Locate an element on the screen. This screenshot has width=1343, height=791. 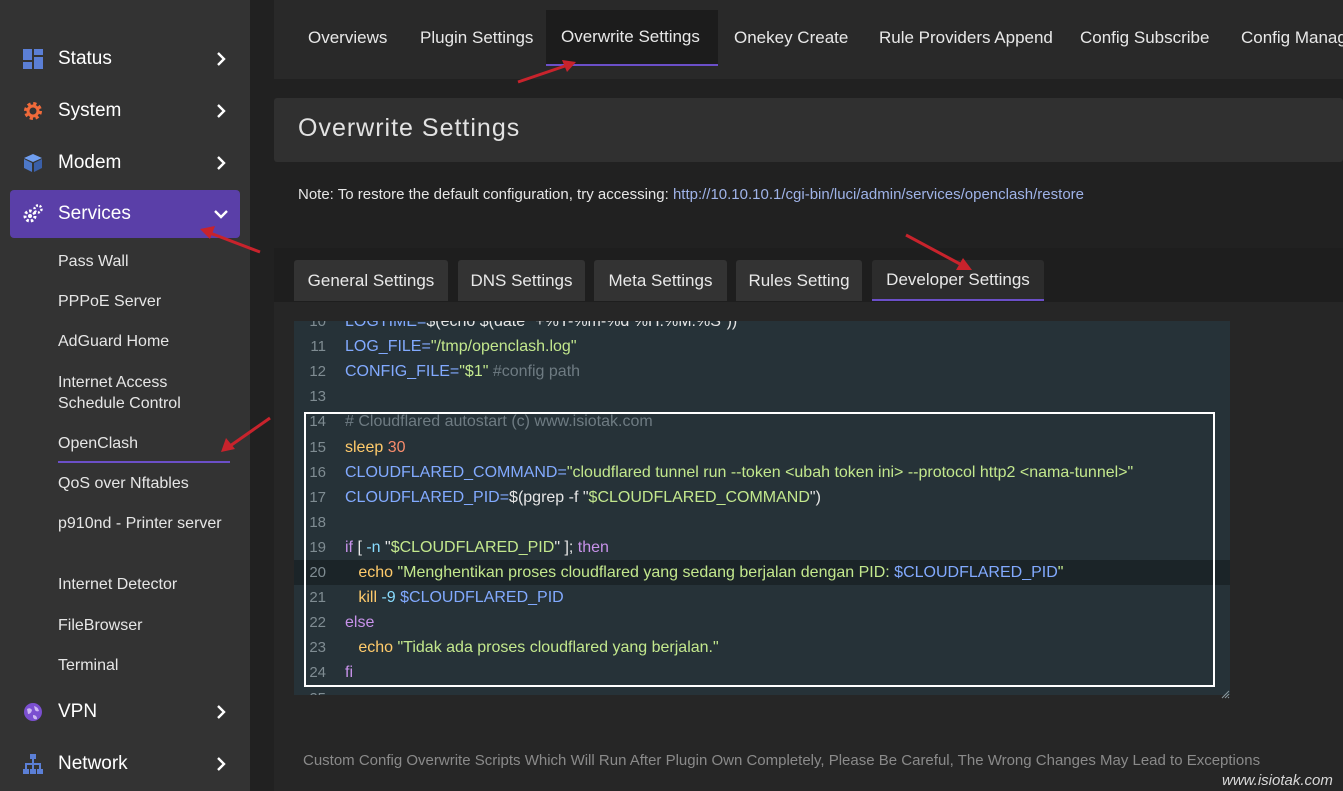
tab-onekey-create: Onekey Create is located at coordinates (789, 38).